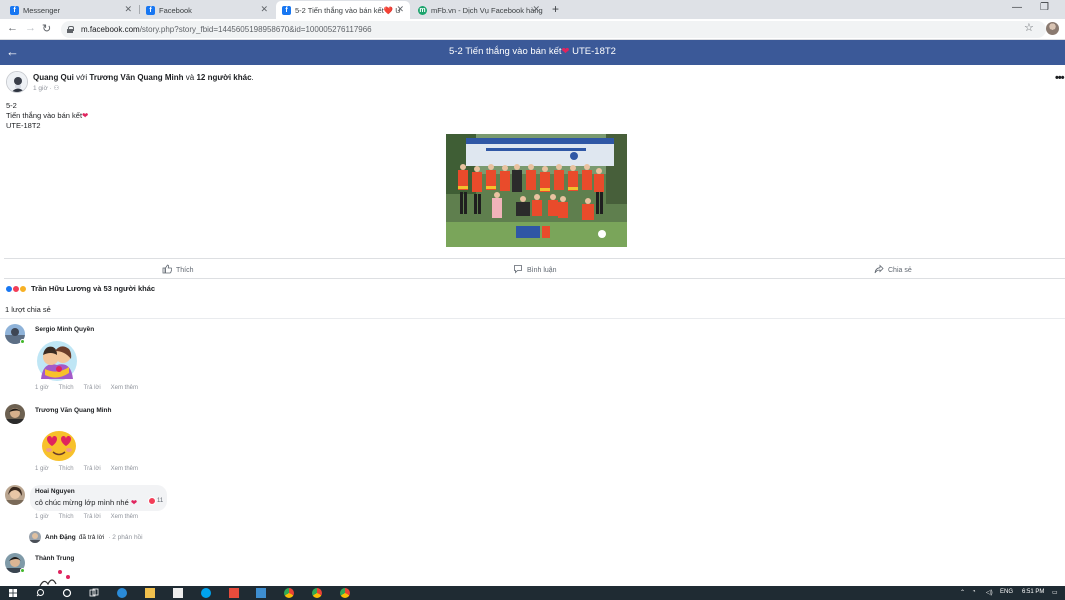 The width and height of the screenshot is (1065, 600). Describe the element at coordinates (60, 537) in the screenshot. I see `replier-name: Anh Đặng` at that location.